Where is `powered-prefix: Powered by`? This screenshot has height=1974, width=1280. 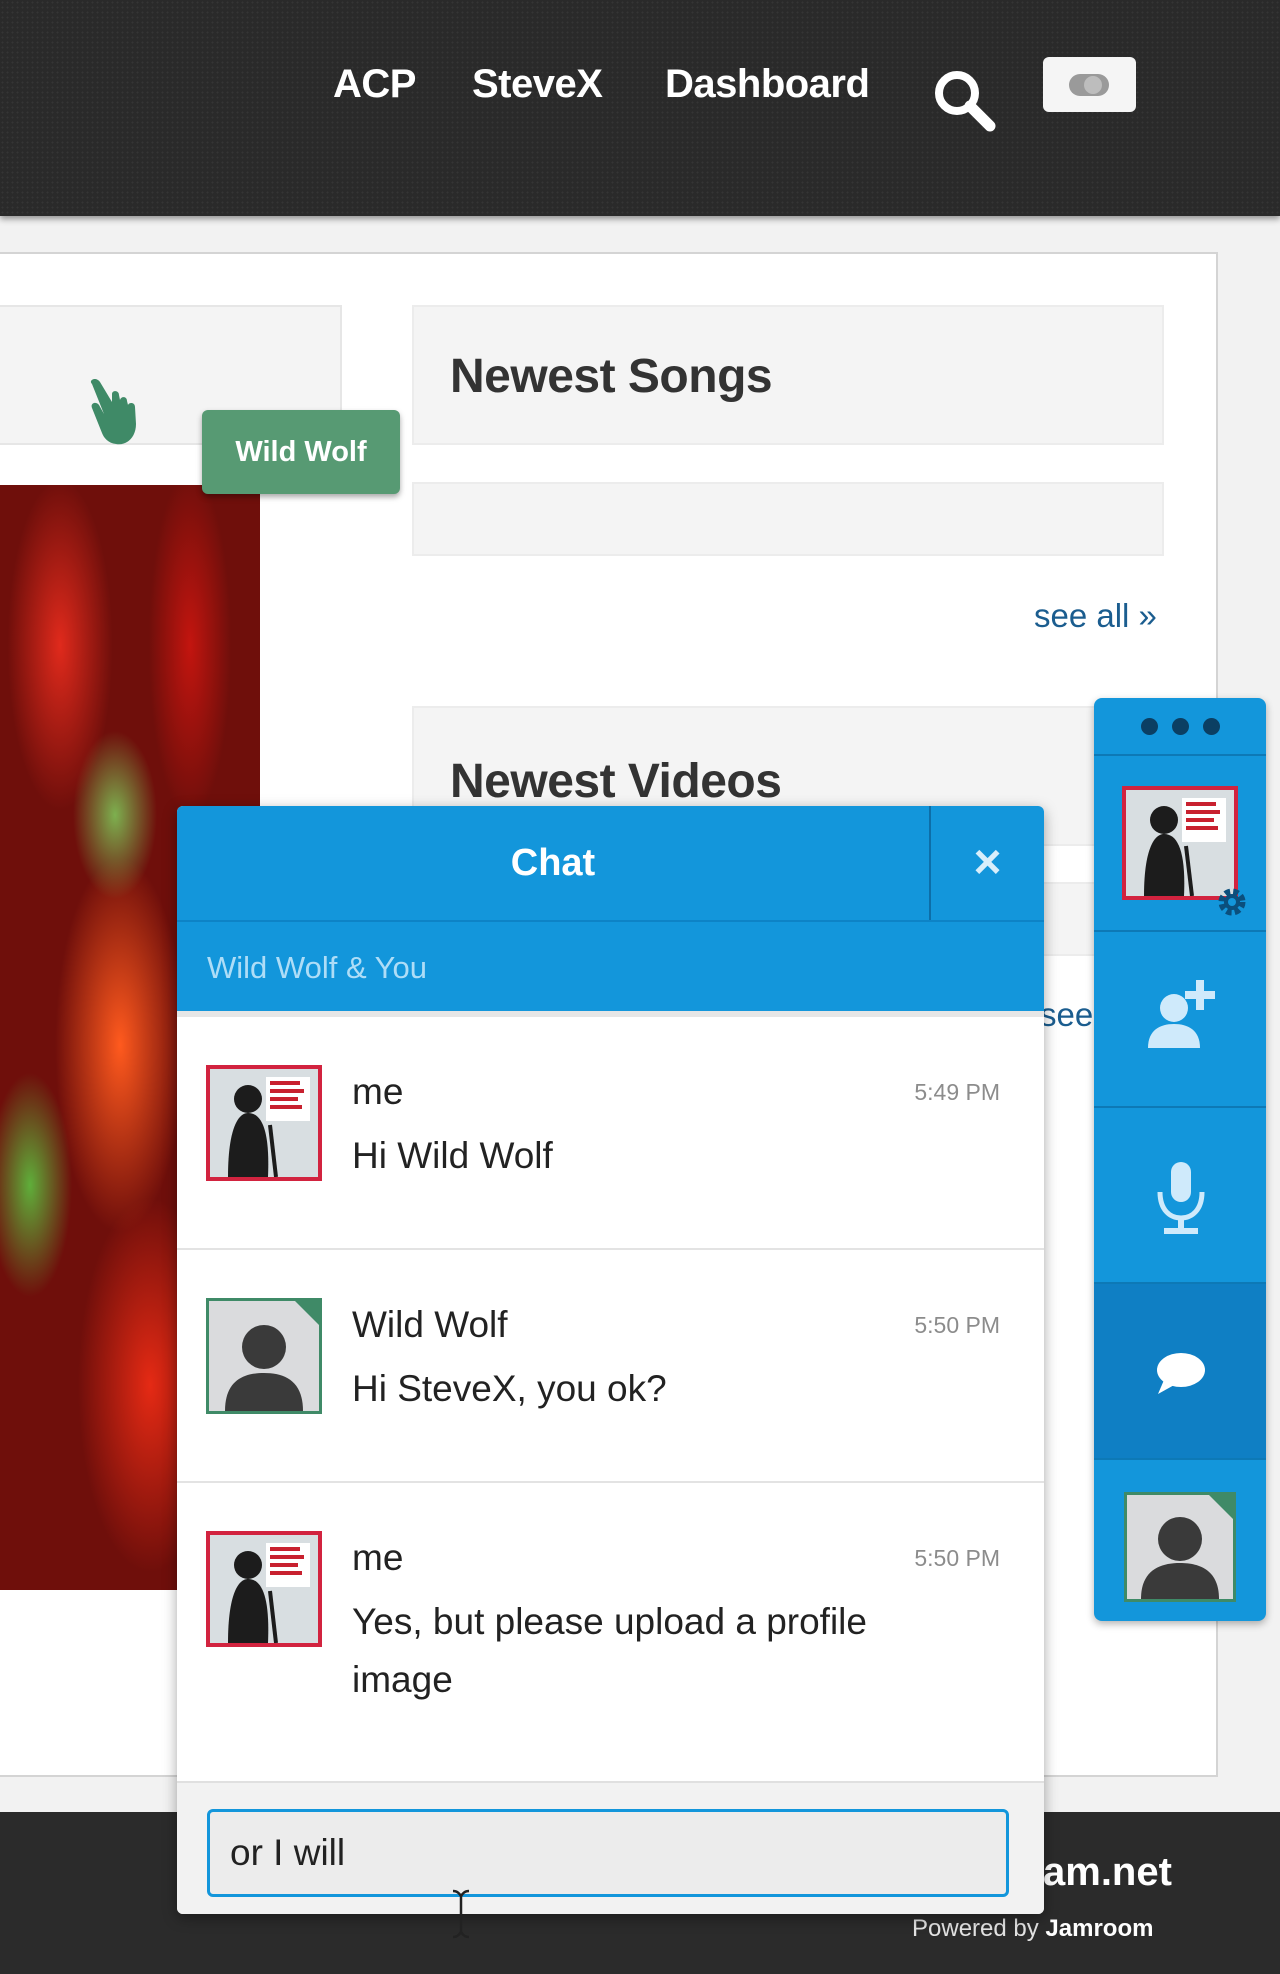
powered-prefix: Powered by is located at coordinates (979, 1928).